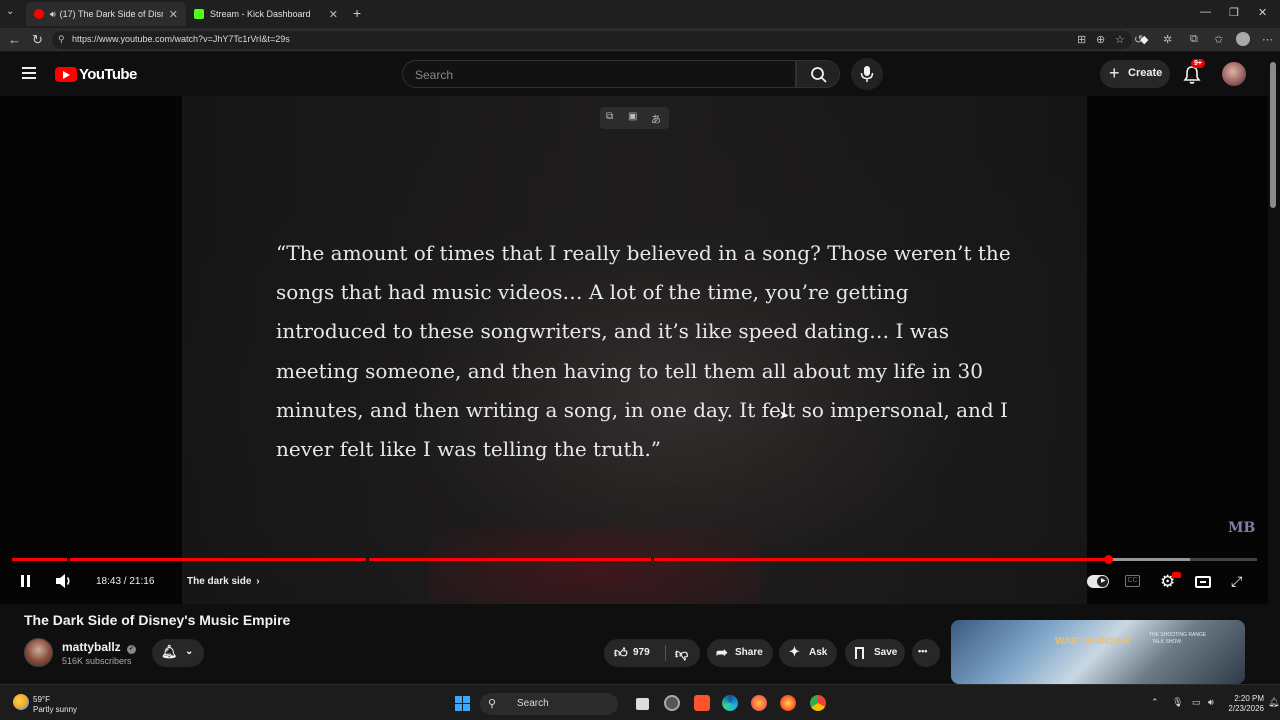 The image size is (1280, 720). I want to click on chrome-icon, so click(818, 703).